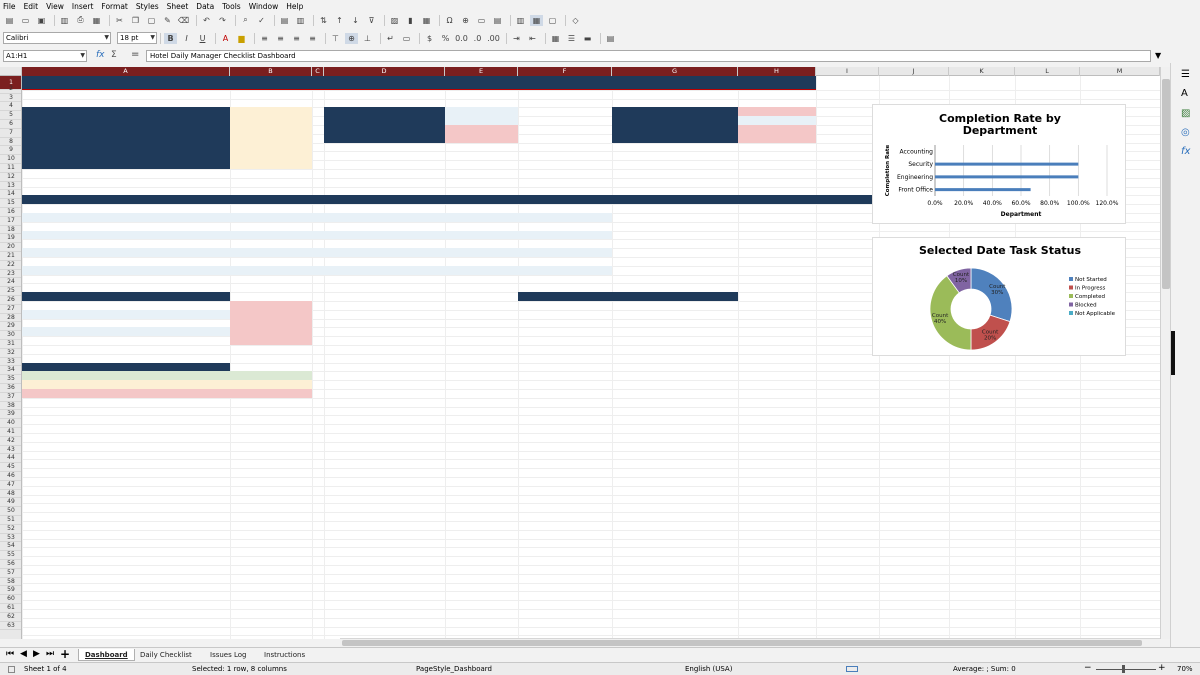 This screenshot has width=1200, height=675. What do you see at coordinates (10, 476) in the screenshot?
I see `row-header-46: 46` at bounding box center [10, 476].